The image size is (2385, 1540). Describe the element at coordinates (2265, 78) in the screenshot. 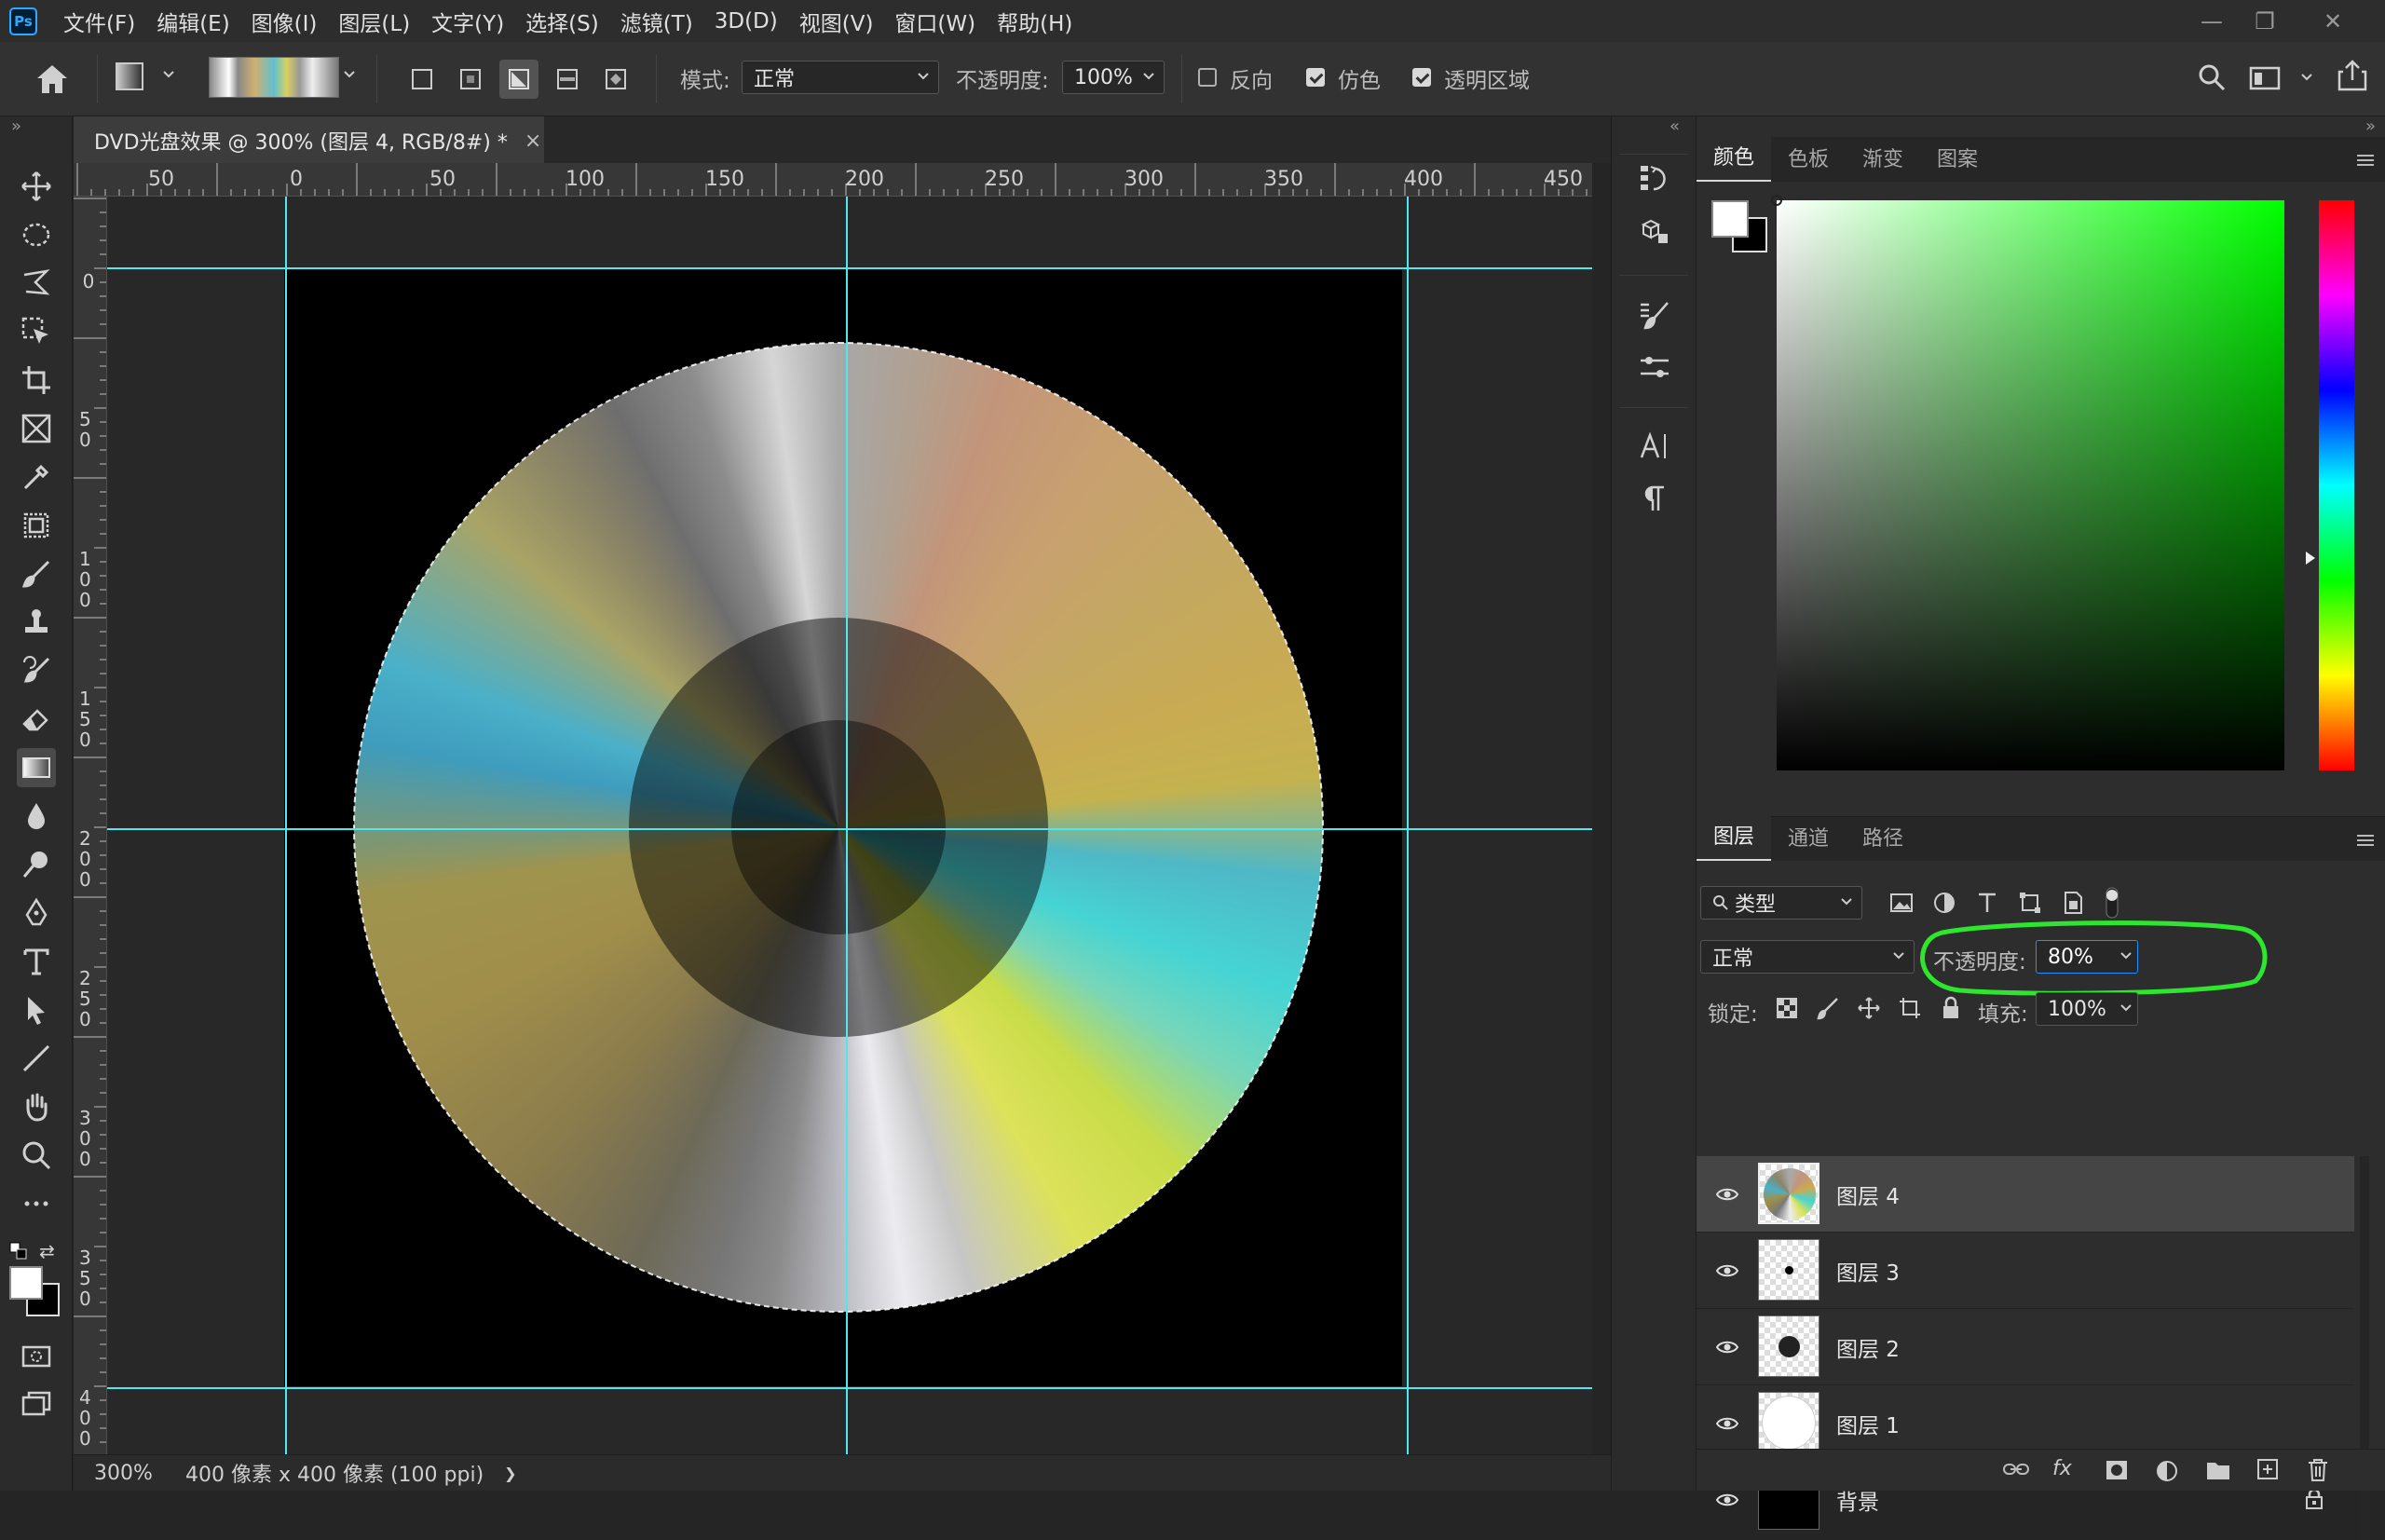

I see `workspace-icon` at that location.